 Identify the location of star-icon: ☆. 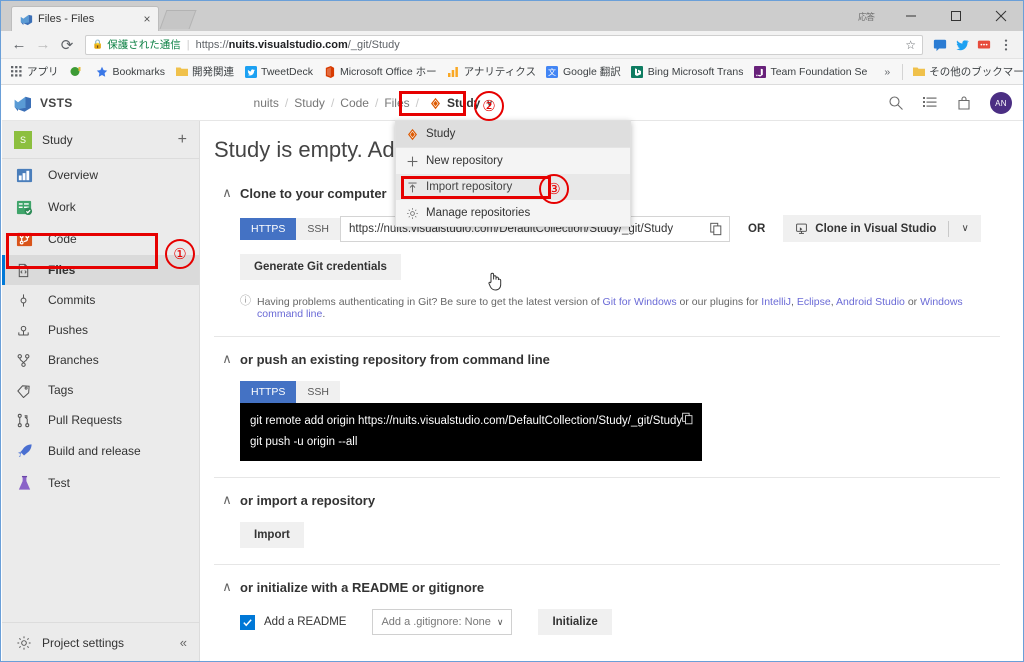
(910, 45).